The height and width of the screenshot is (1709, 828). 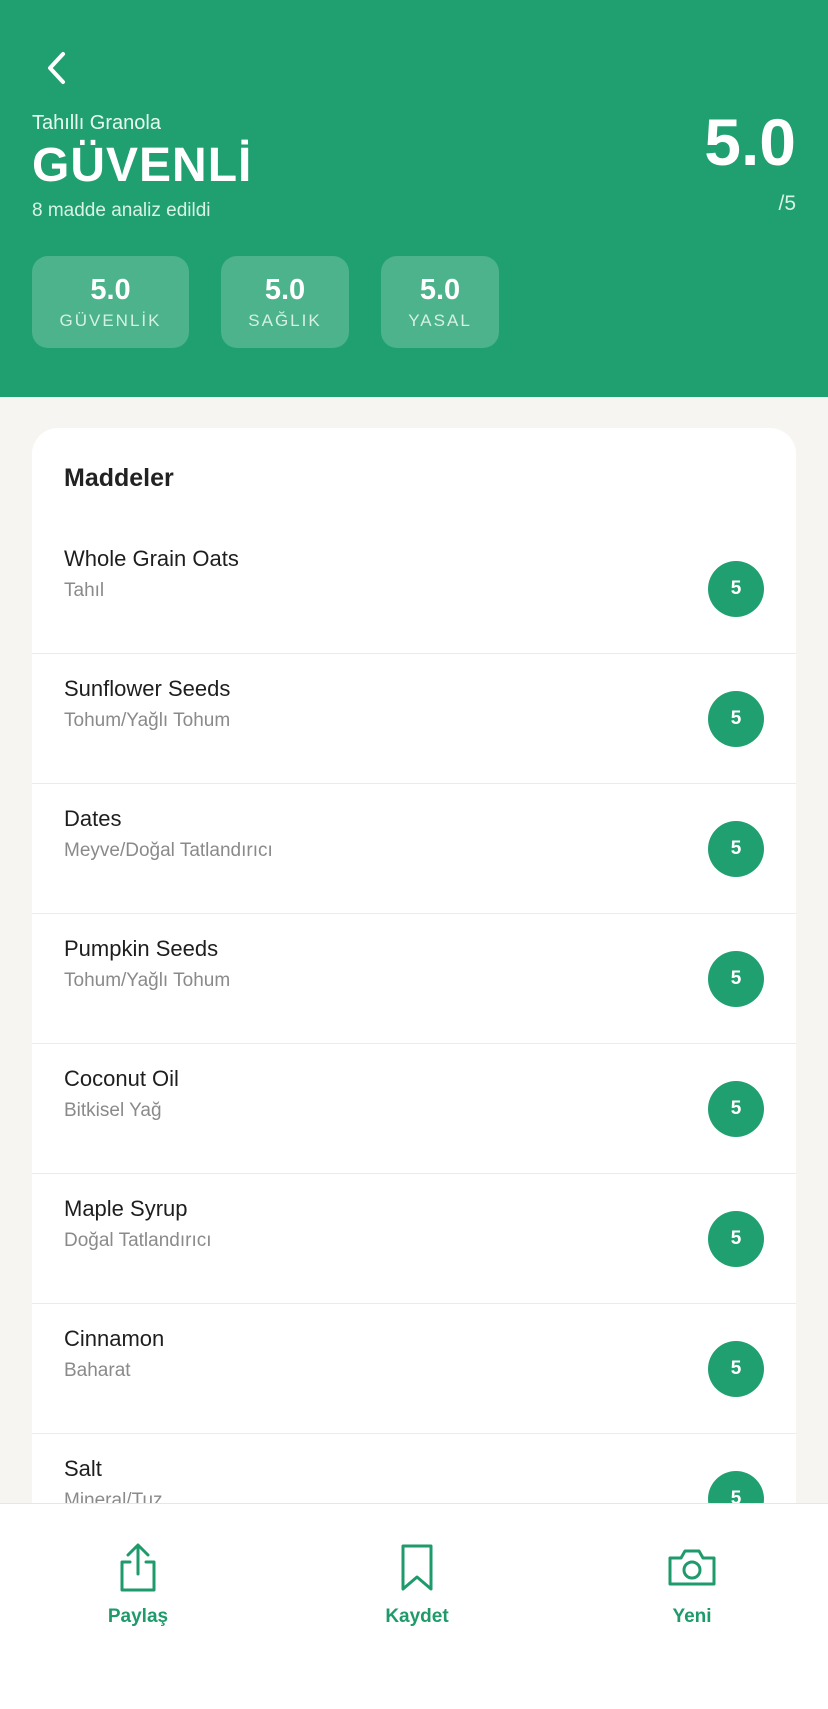 What do you see at coordinates (151, 558) in the screenshot?
I see `ingredient-name: Whole Grain Oats` at bounding box center [151, 558].